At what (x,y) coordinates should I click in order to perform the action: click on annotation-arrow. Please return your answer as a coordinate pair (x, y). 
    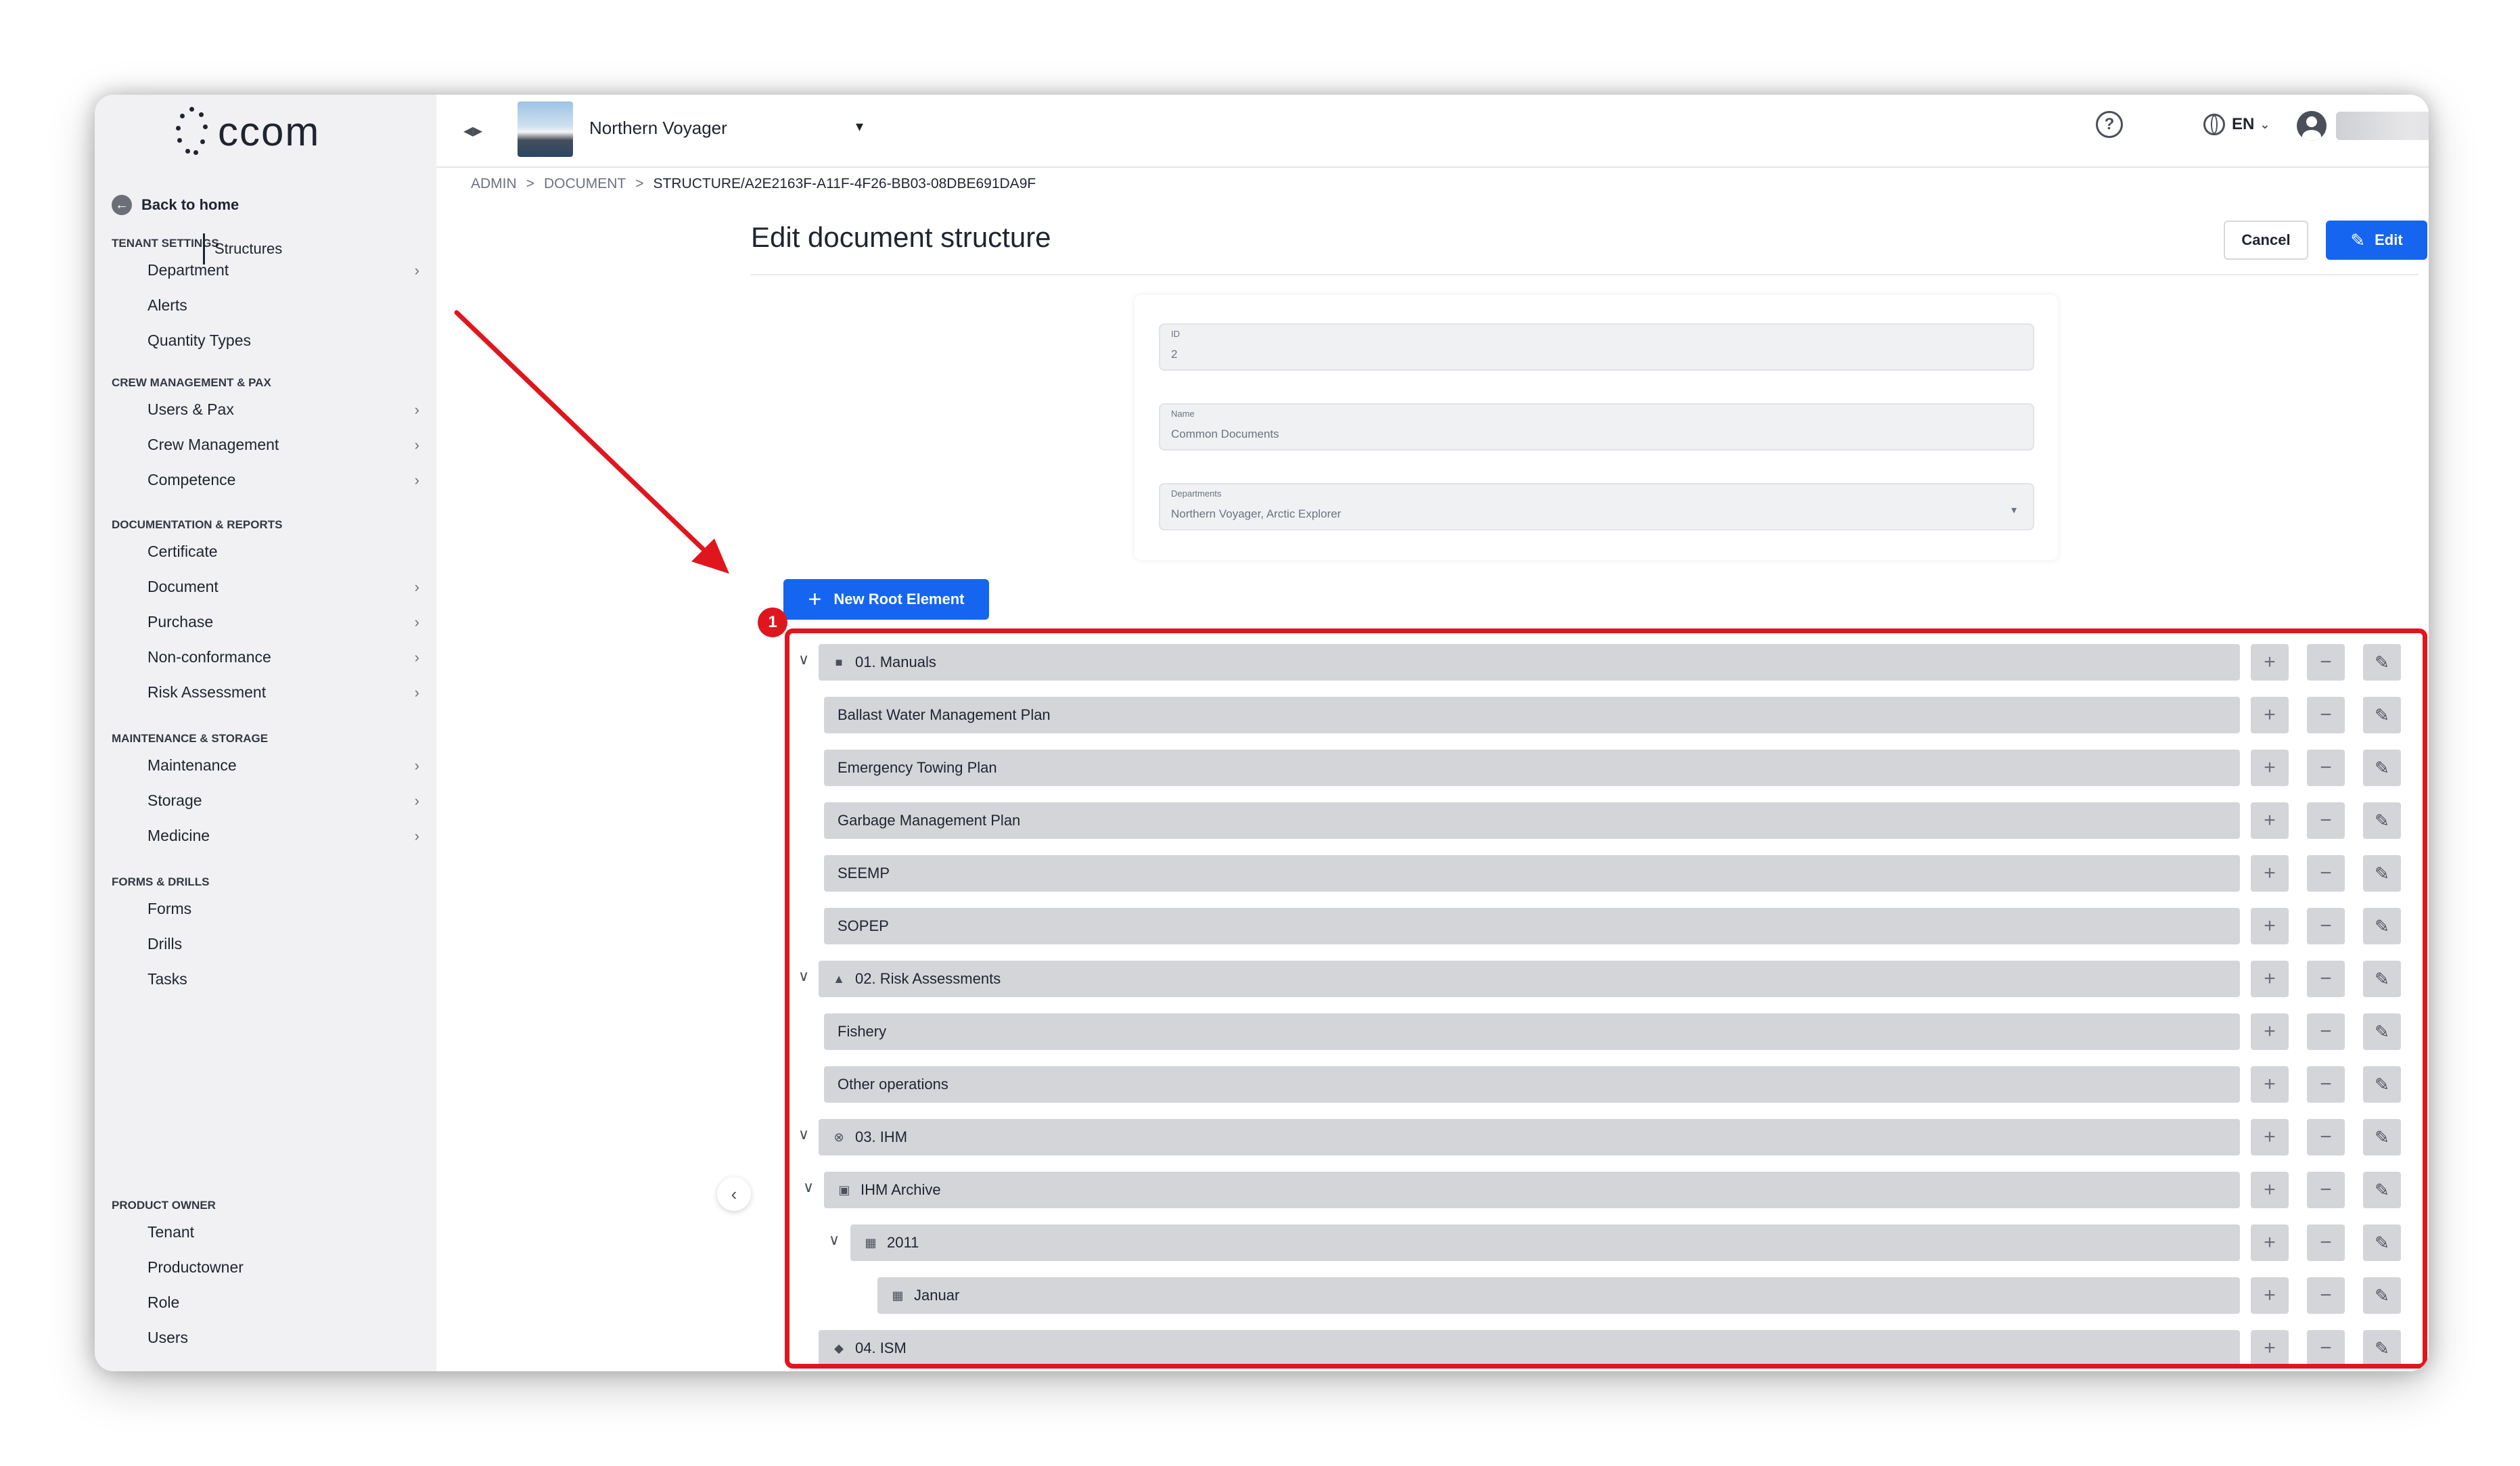
    Looking at the image, I should click on (592, 442).